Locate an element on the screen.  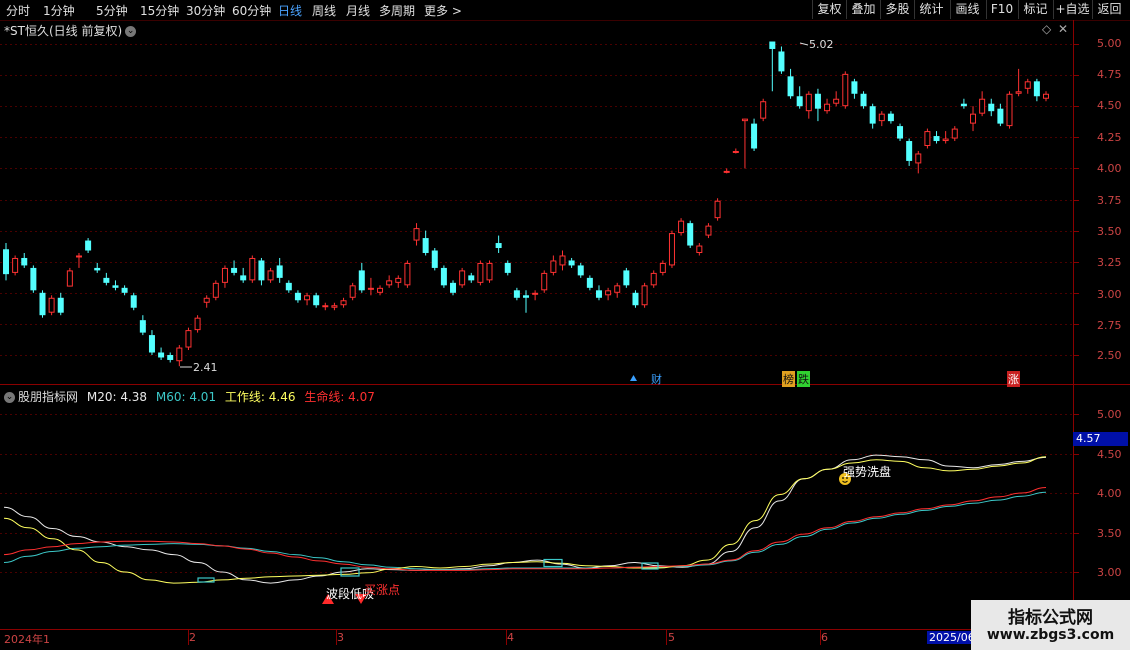
date-tick: 5 is located at coordinates (671, 637).